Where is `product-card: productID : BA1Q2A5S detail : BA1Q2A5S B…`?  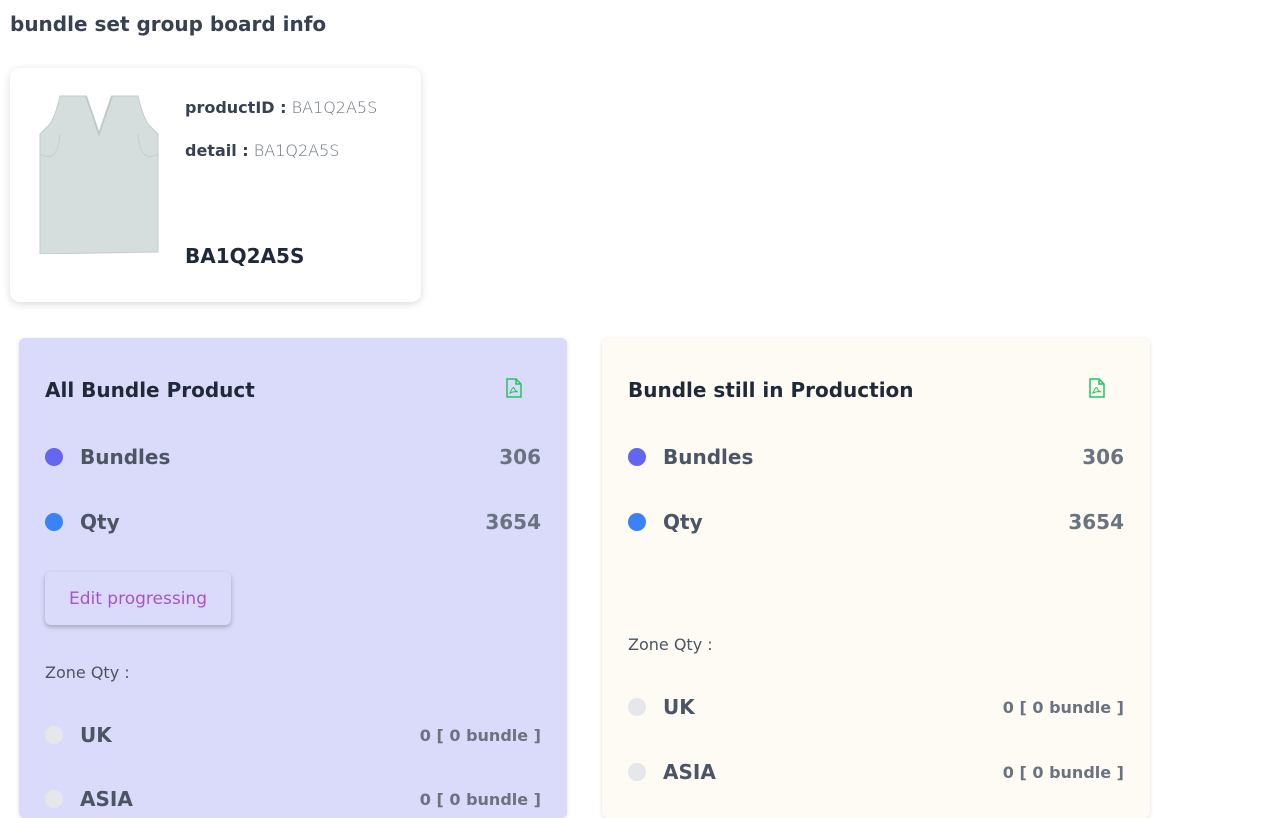
product-card: productID : BA1Q2A5S detail : BA1Q2A5S B… is located at coordinates (215, 185).